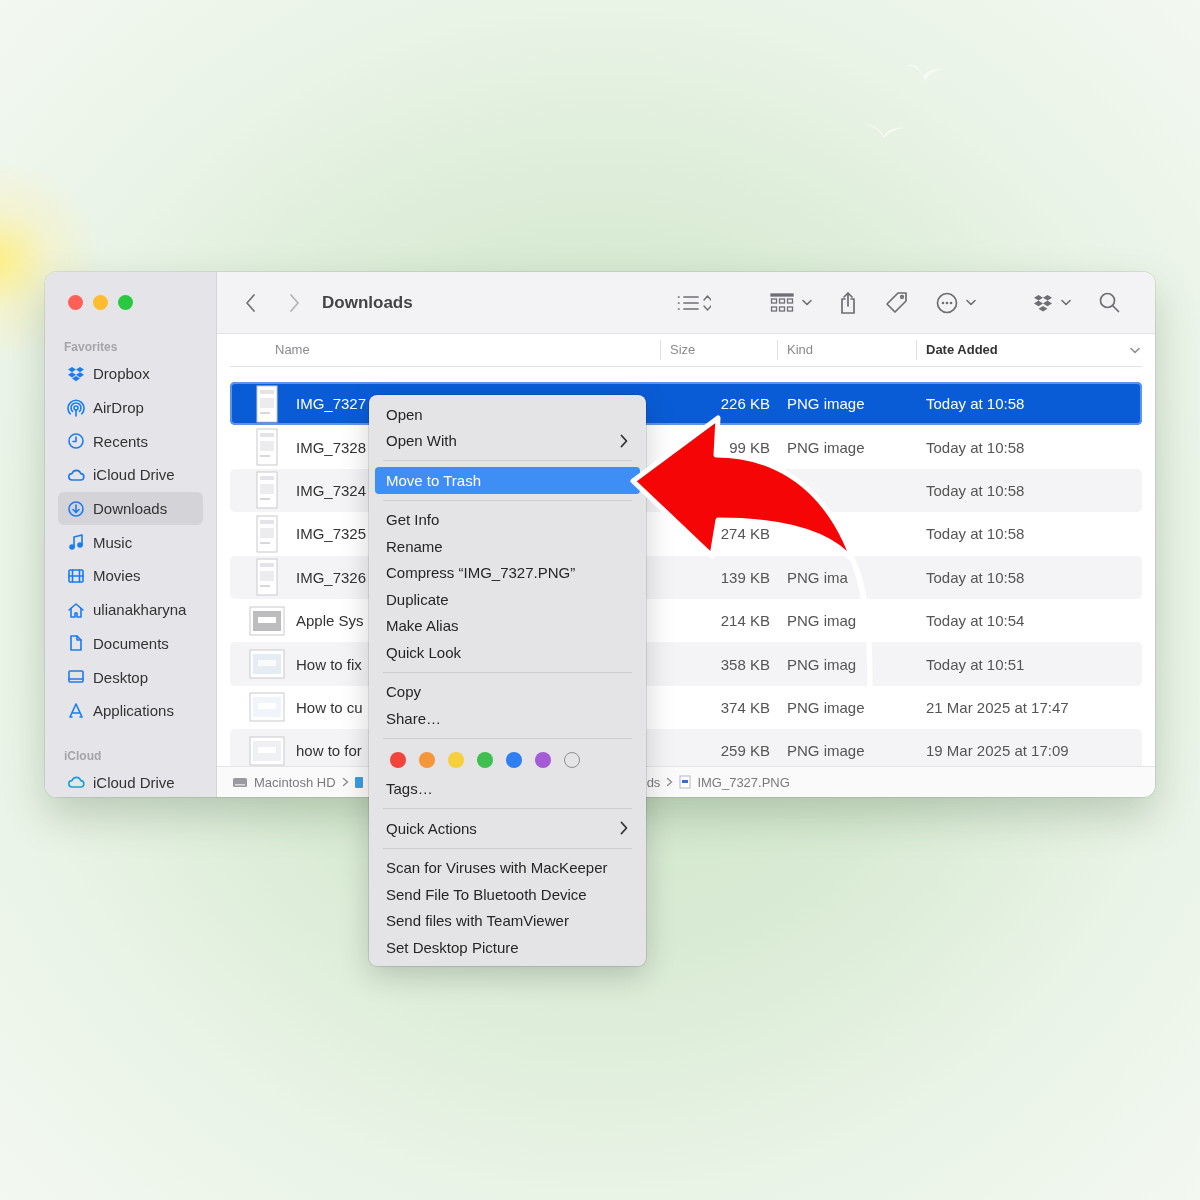 The height and width of the screenshot is (1200, 1200). What do you see at coordinates (507, 894) in the screenshot?
I see `menu-item: Send File To Bluetooth Device` at bounding box center [507, 894].